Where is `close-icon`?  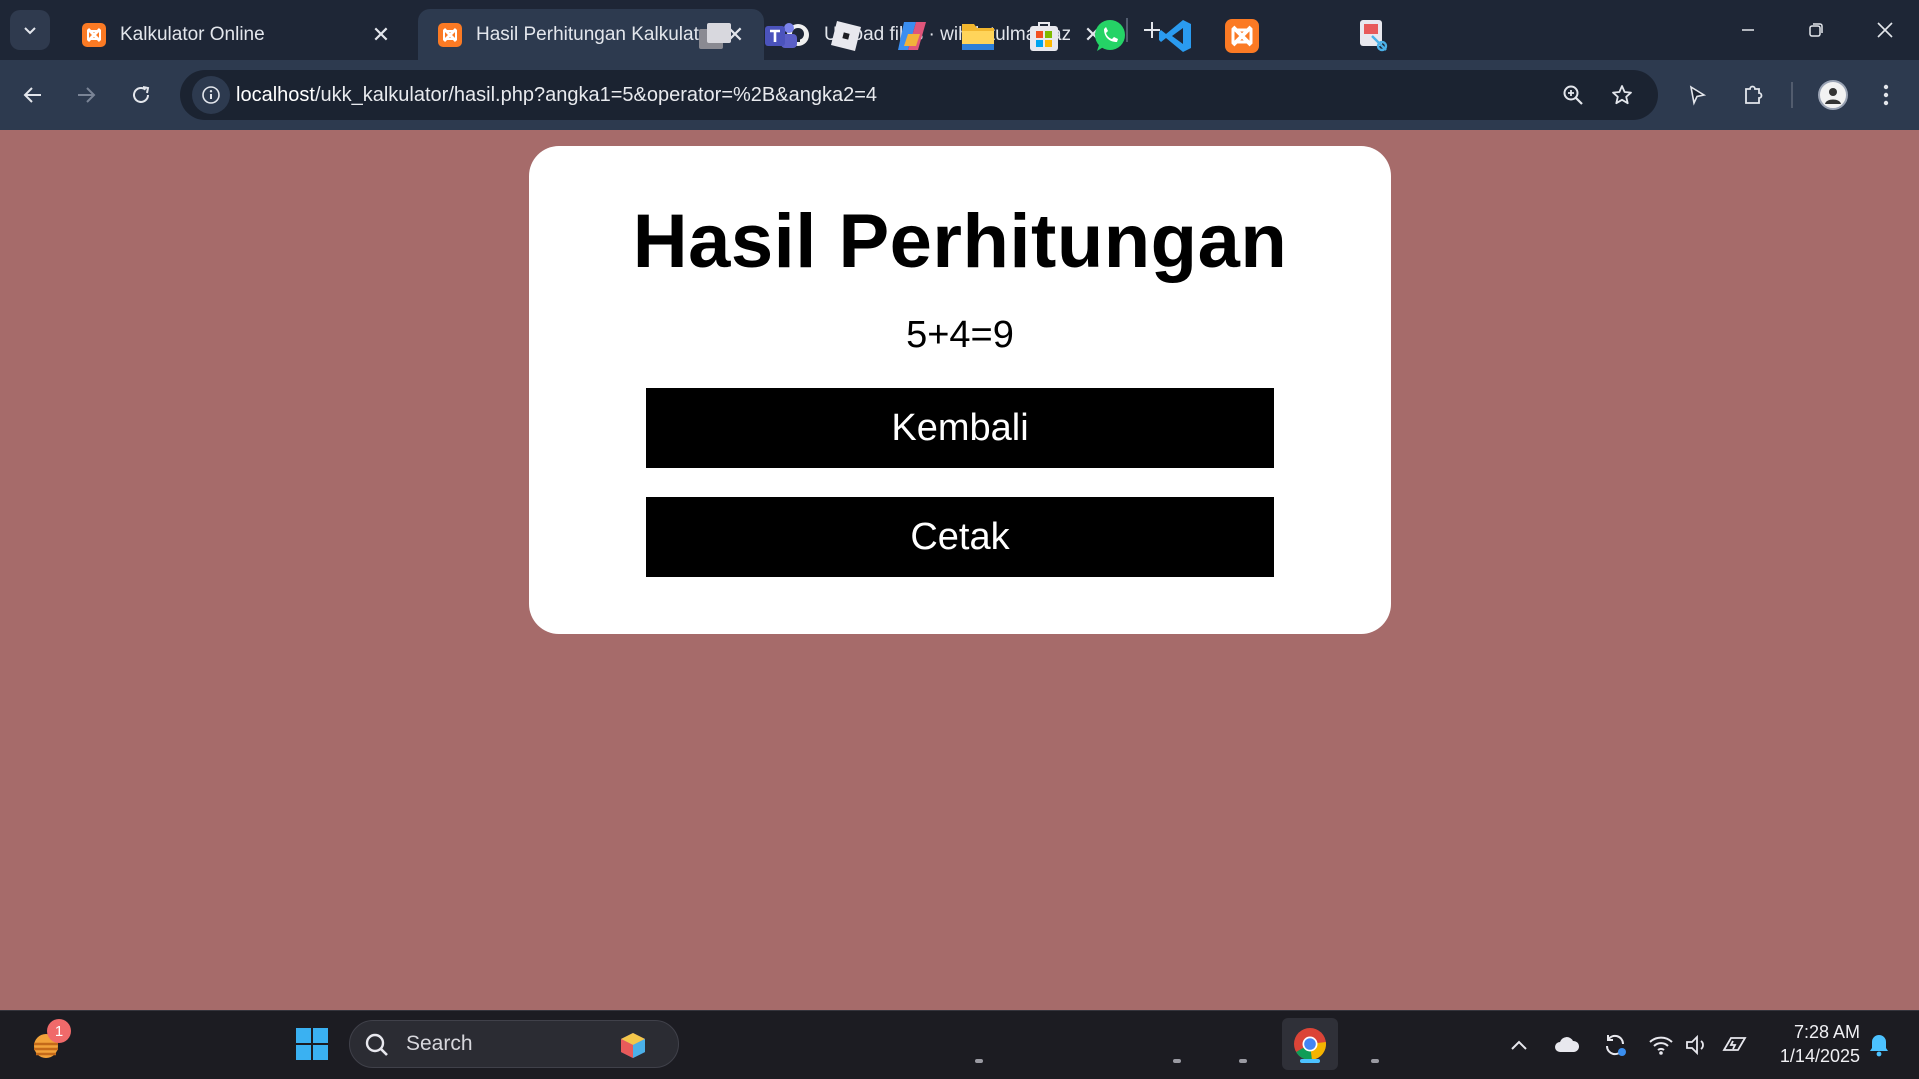
close-icon is located at coordinates (1885, 30).